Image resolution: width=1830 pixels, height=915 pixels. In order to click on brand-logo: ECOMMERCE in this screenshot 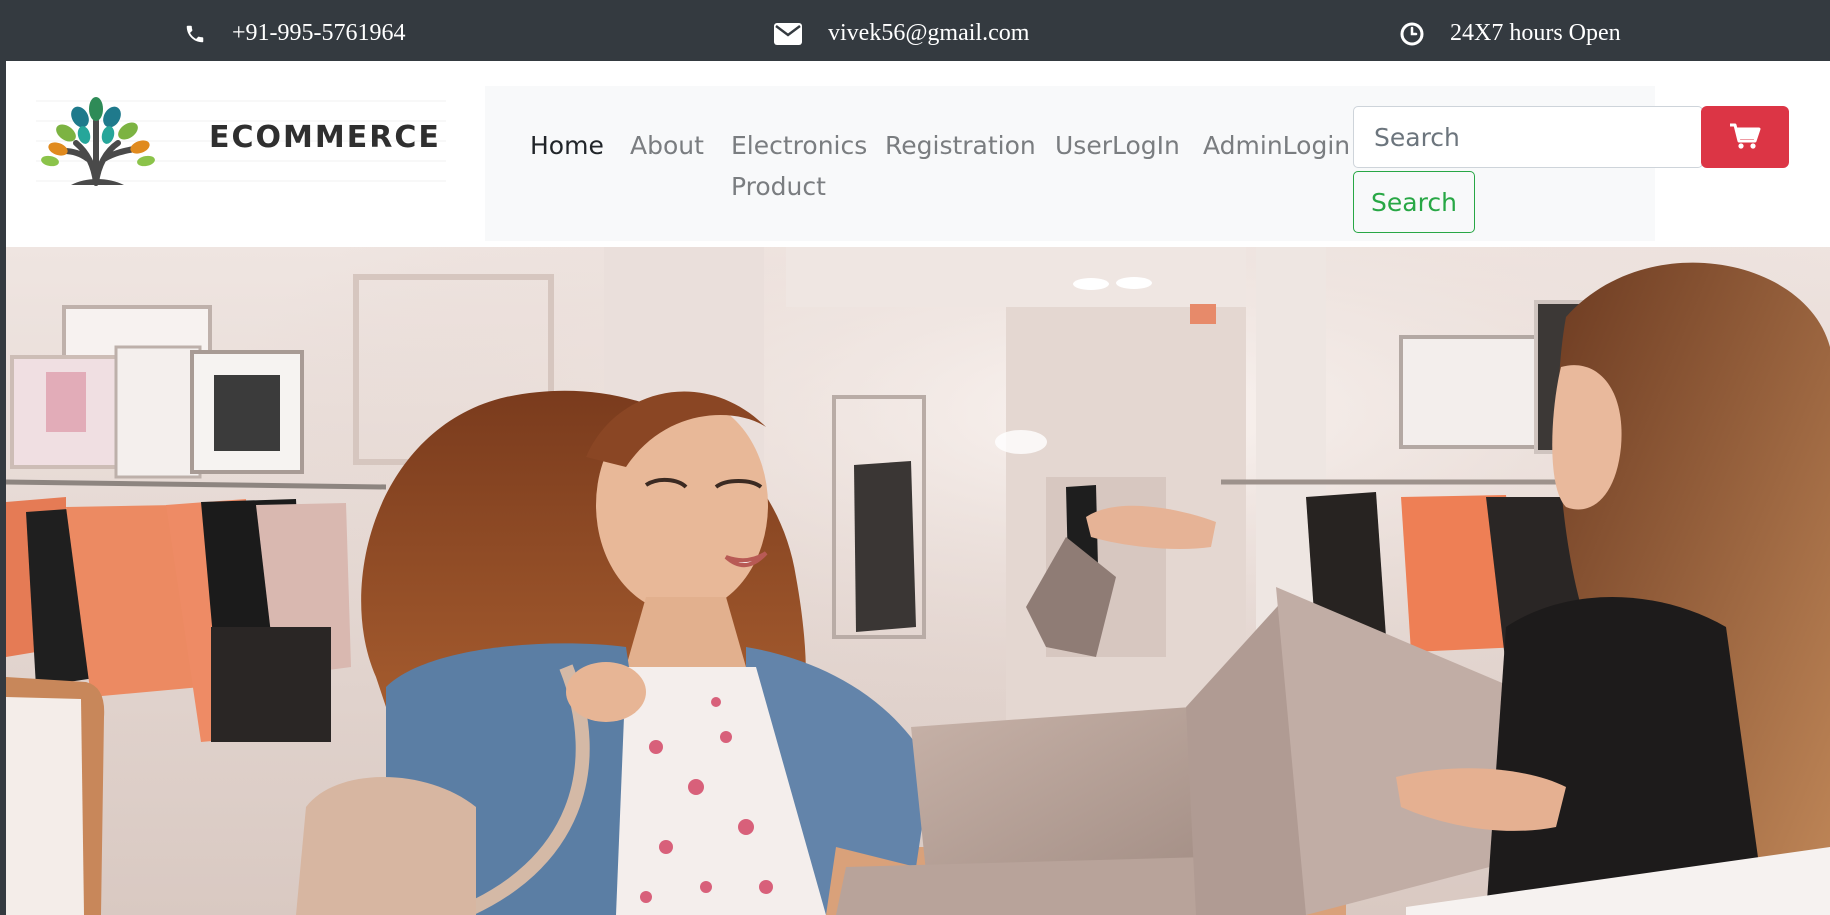, I will do `click(241, 141)`.